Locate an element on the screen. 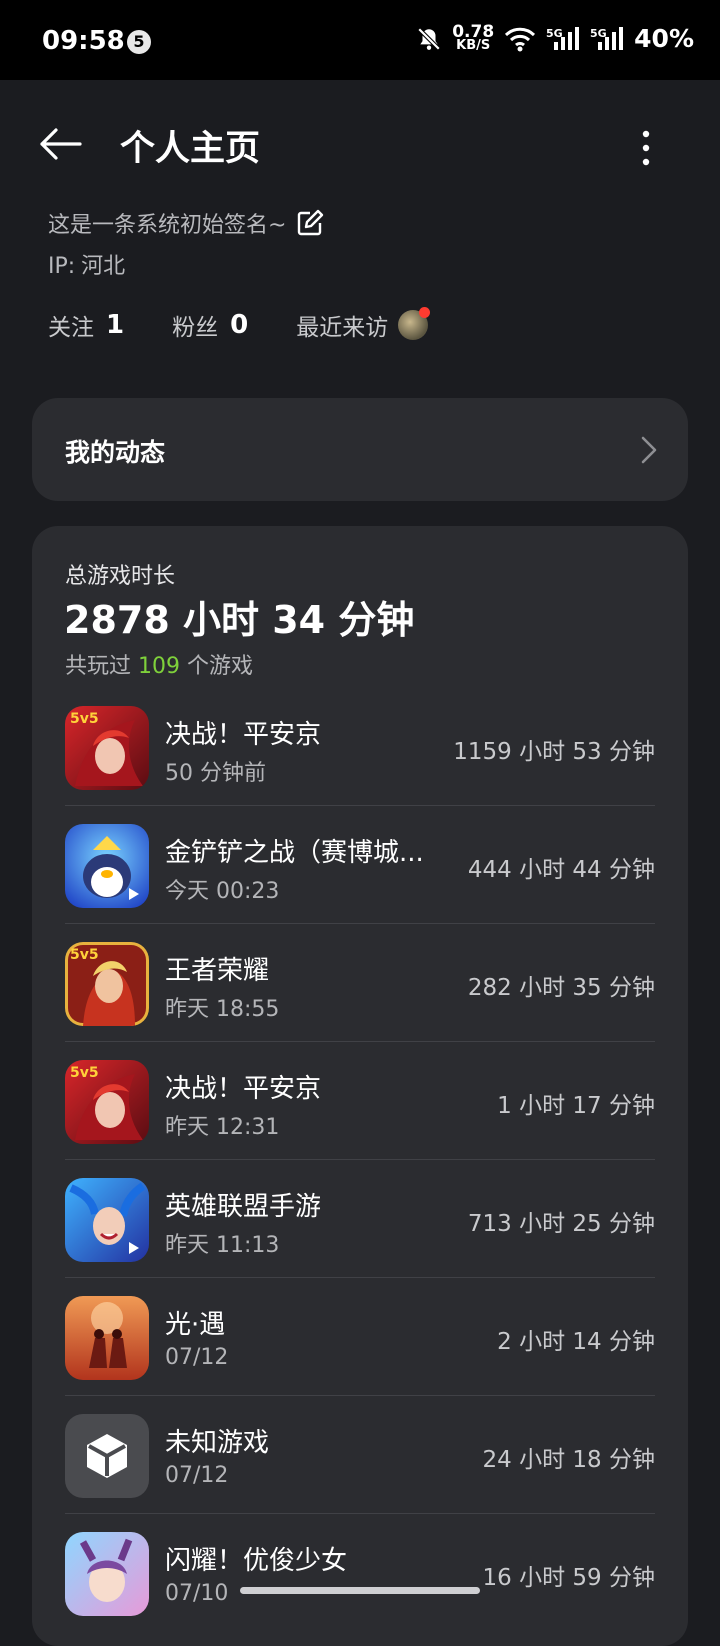 The width and height of the screenshot is (720, 1646). profile-signature: 这是一条系统初始签名~ is located at coordinates (186, 223).